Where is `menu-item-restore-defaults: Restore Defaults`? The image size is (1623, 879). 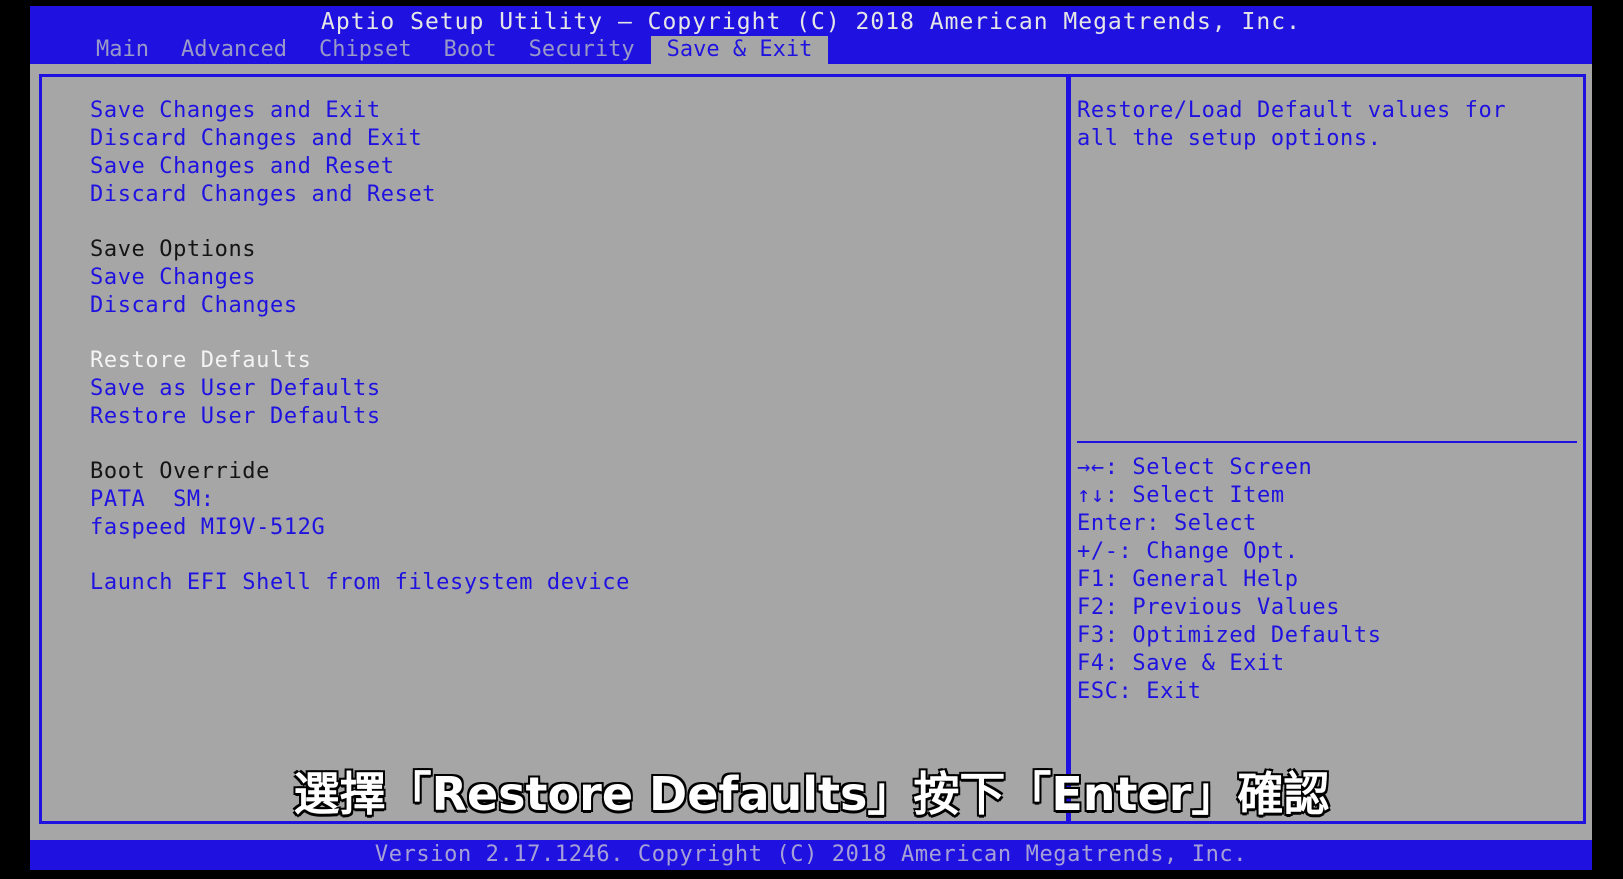 menu-item-restore-defaults: Restore Defaults is located at coordinates (360, 361).